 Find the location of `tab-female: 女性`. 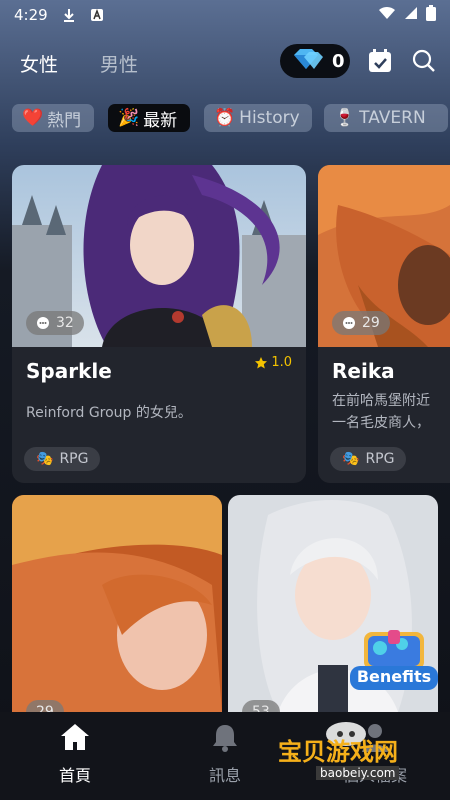

tab-female: 女性 is located at coordinates (39, 63).